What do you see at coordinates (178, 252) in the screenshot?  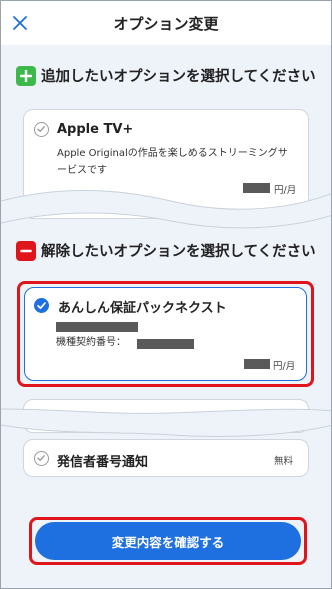 I see `remove-section-title: 解除したいオプションを選択してください` at bounding box center [178, 252].